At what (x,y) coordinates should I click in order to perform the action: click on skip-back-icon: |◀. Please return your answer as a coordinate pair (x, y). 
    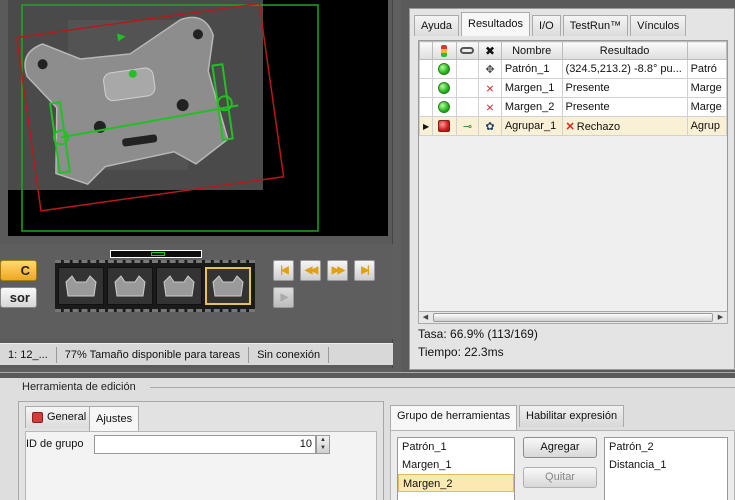
    Looking at the image, I should click on (284, 270).